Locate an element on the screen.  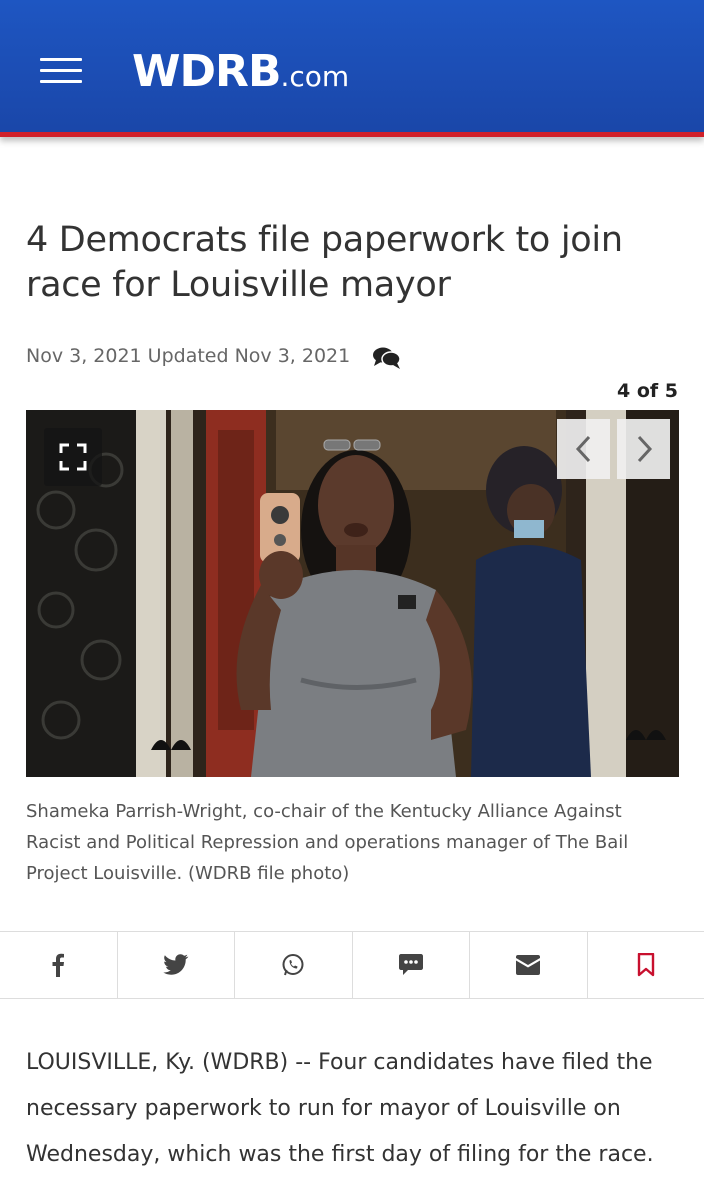
chevron-right-icon is located at coordinates (644, 449).